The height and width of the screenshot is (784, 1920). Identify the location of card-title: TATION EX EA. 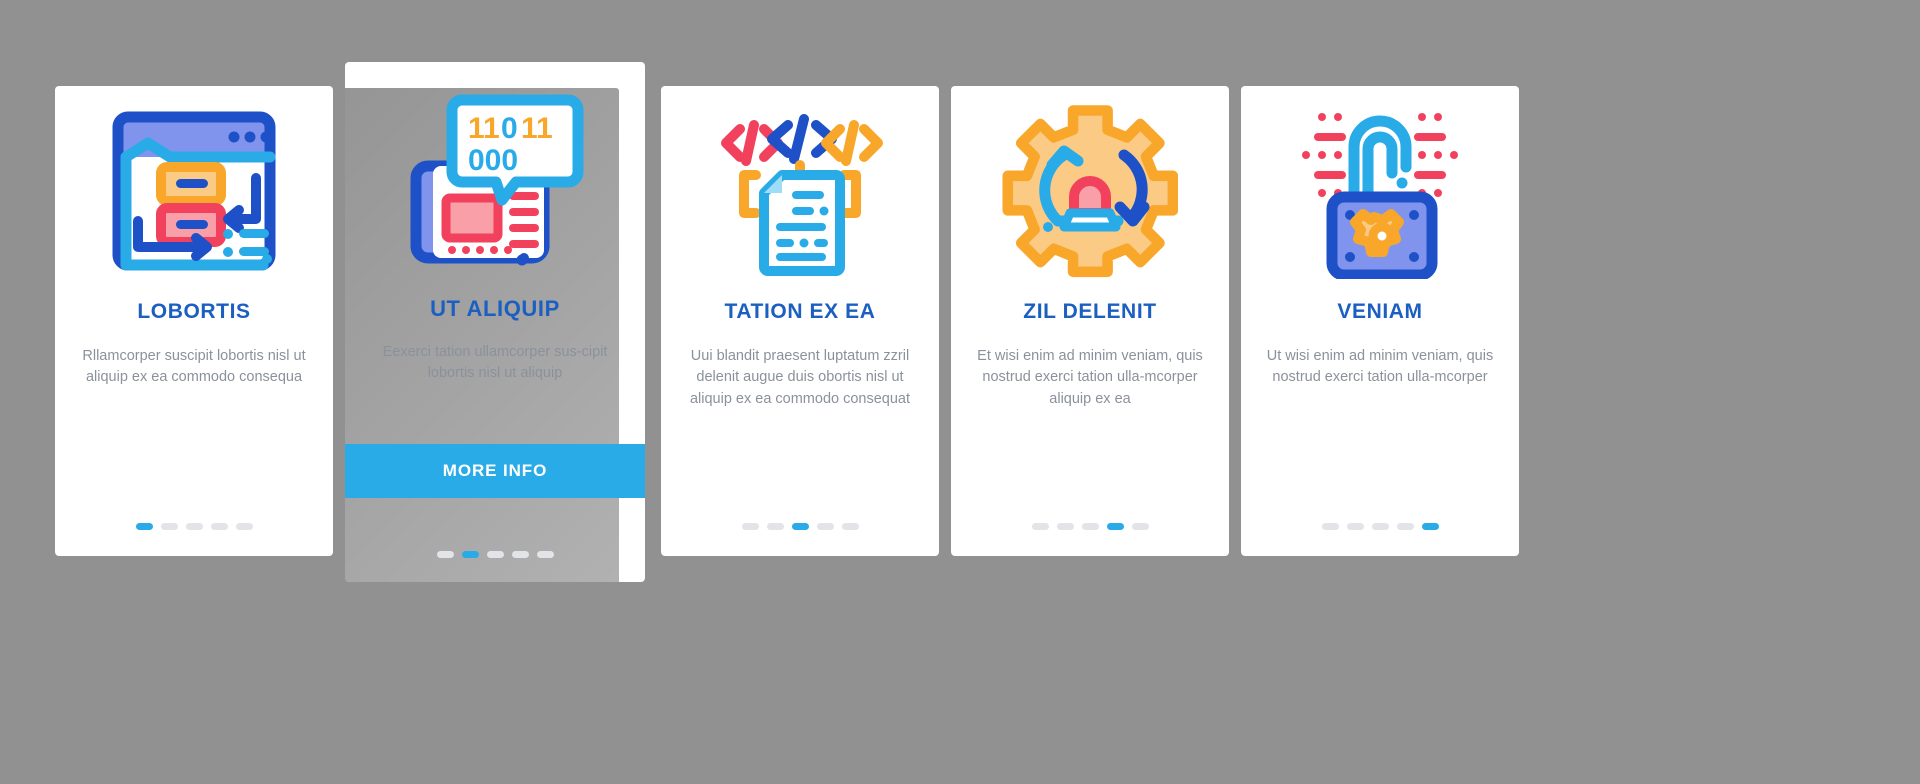
(800, 311).